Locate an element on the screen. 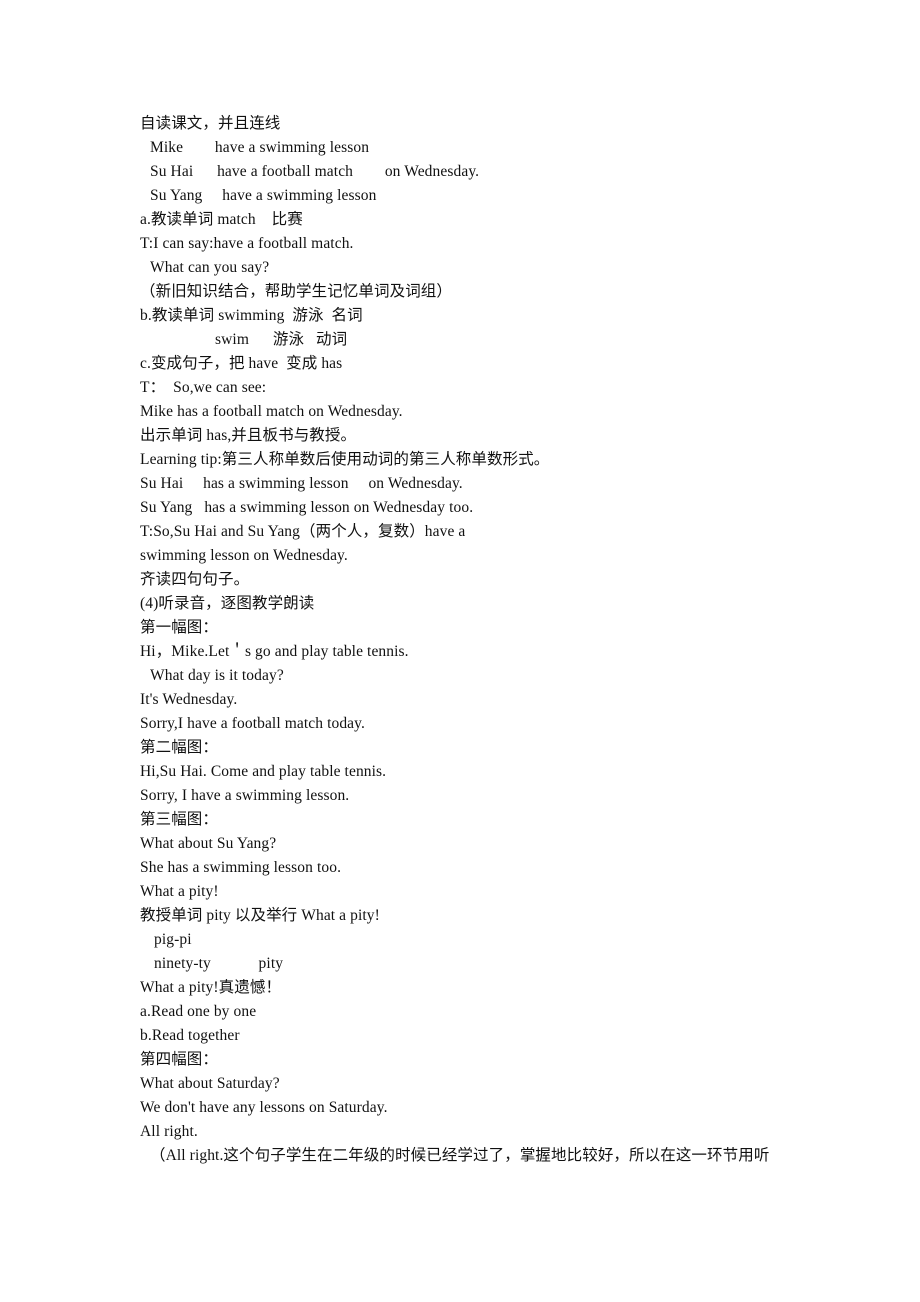  text-line: pig-pi is located at coordinates (173, 939).